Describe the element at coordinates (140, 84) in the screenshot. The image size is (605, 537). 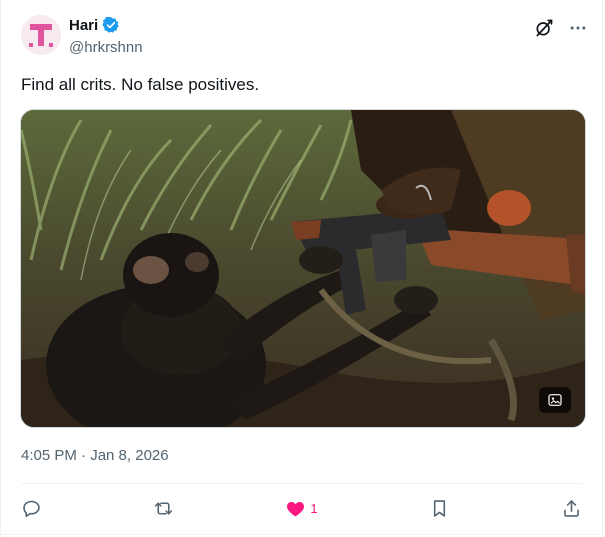
I see `post-text: Find all crits. No false positives.` at that location.